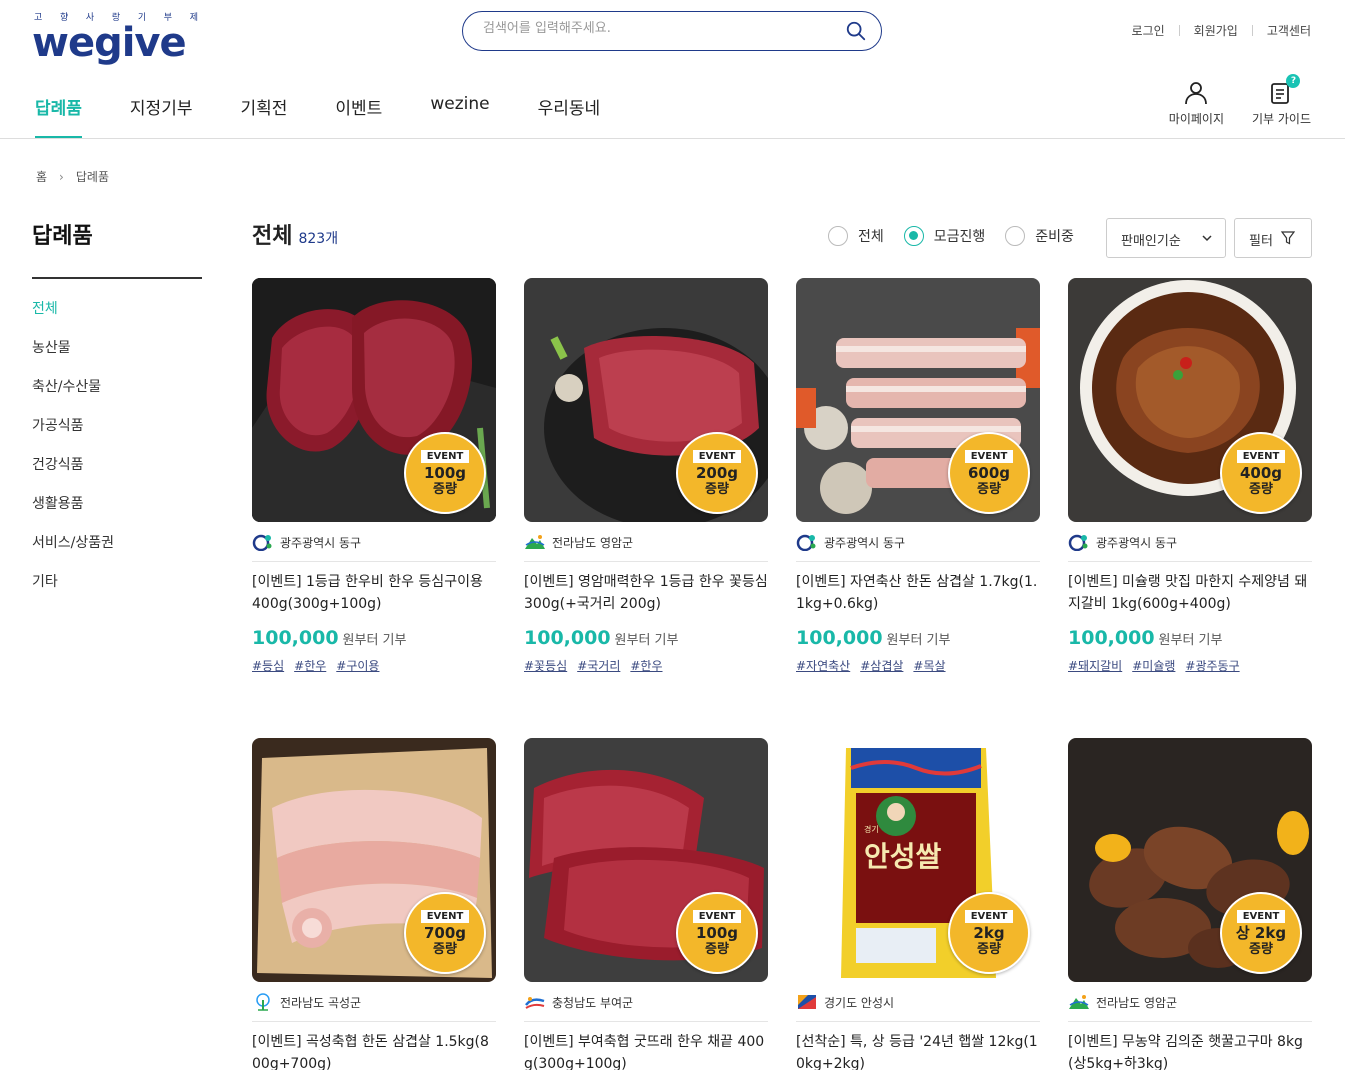 The height and width of the screenshot is (1070, 1345). Describe the element at coordinates (1079, 1002) in the screenshot. I see `yeongam-logo-icon` at that location.